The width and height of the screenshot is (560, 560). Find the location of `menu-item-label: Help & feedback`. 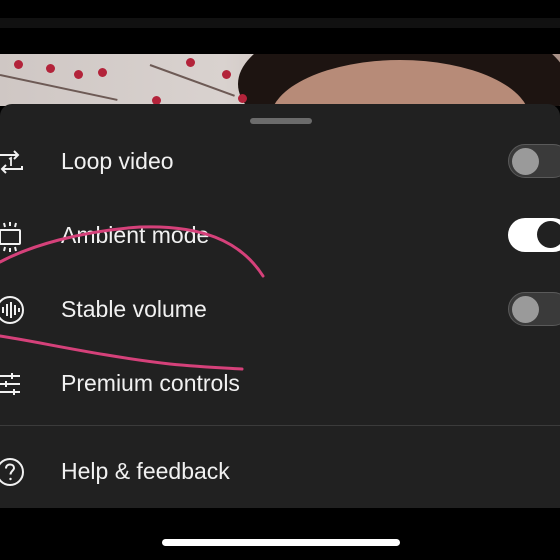

menu-item-label: Help & feedback is located at coordinates (145, 471).